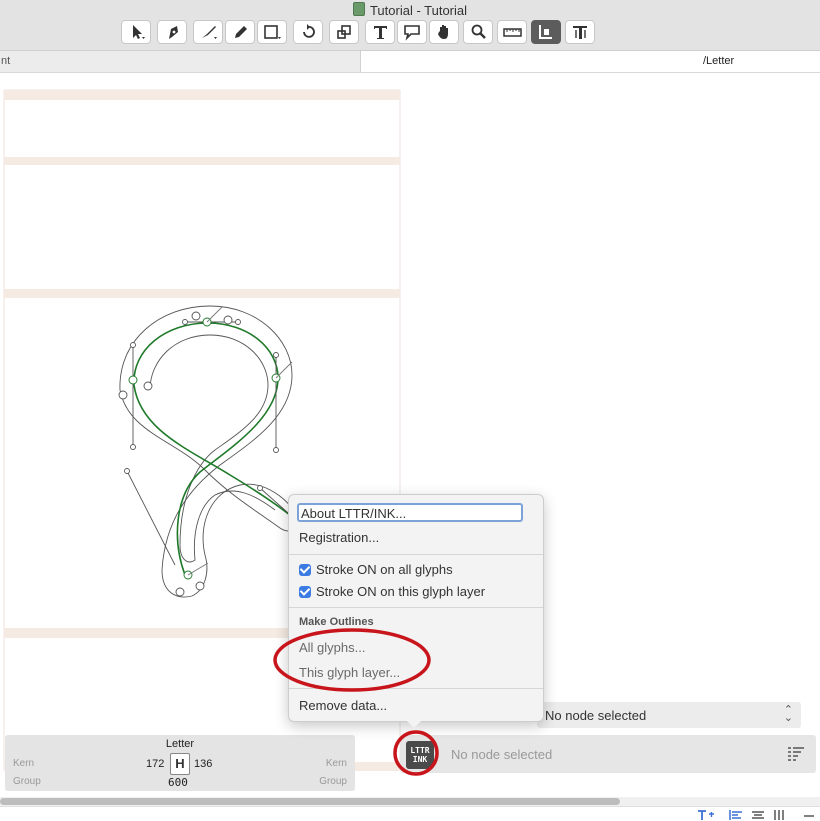 This screenshot has width=820, height=821. What do you see at coordinates (809, 815) in the screenshot?
I see `minus-icon` at bounding box center [809, 815].